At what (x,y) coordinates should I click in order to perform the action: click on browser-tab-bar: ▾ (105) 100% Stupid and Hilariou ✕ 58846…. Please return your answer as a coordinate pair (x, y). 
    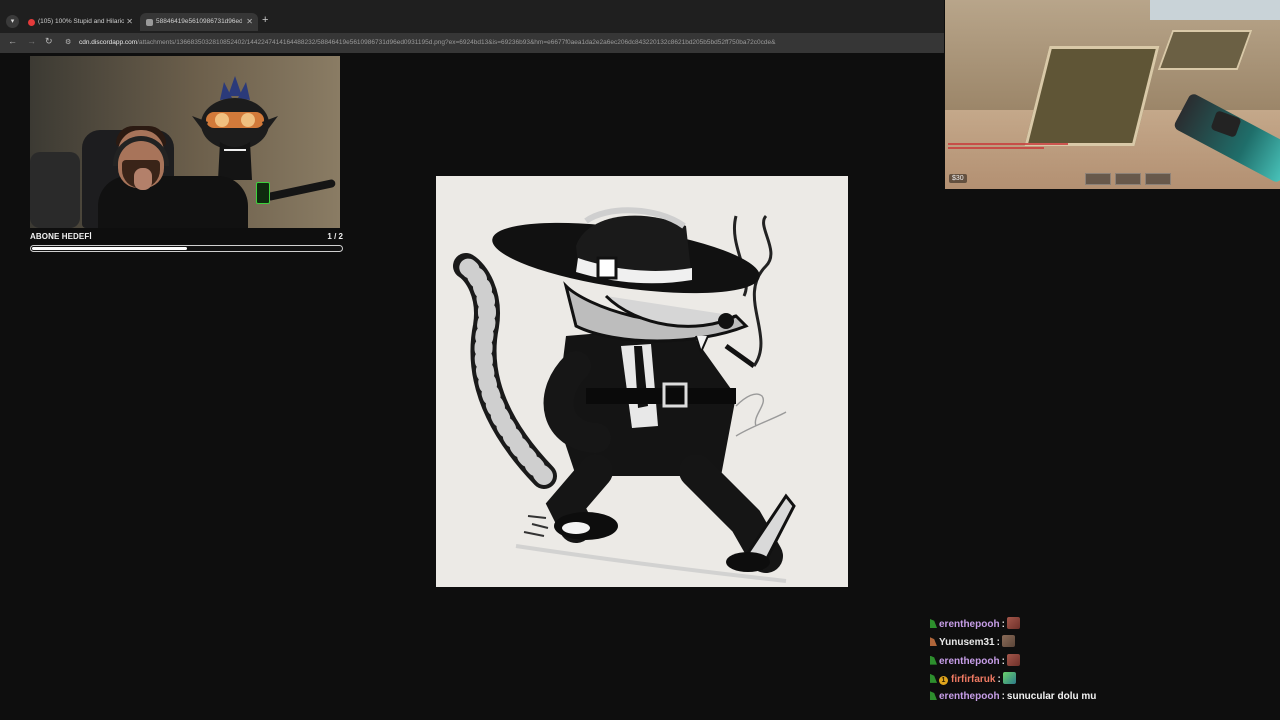
    Looking at the image, I should click on (472, 16).